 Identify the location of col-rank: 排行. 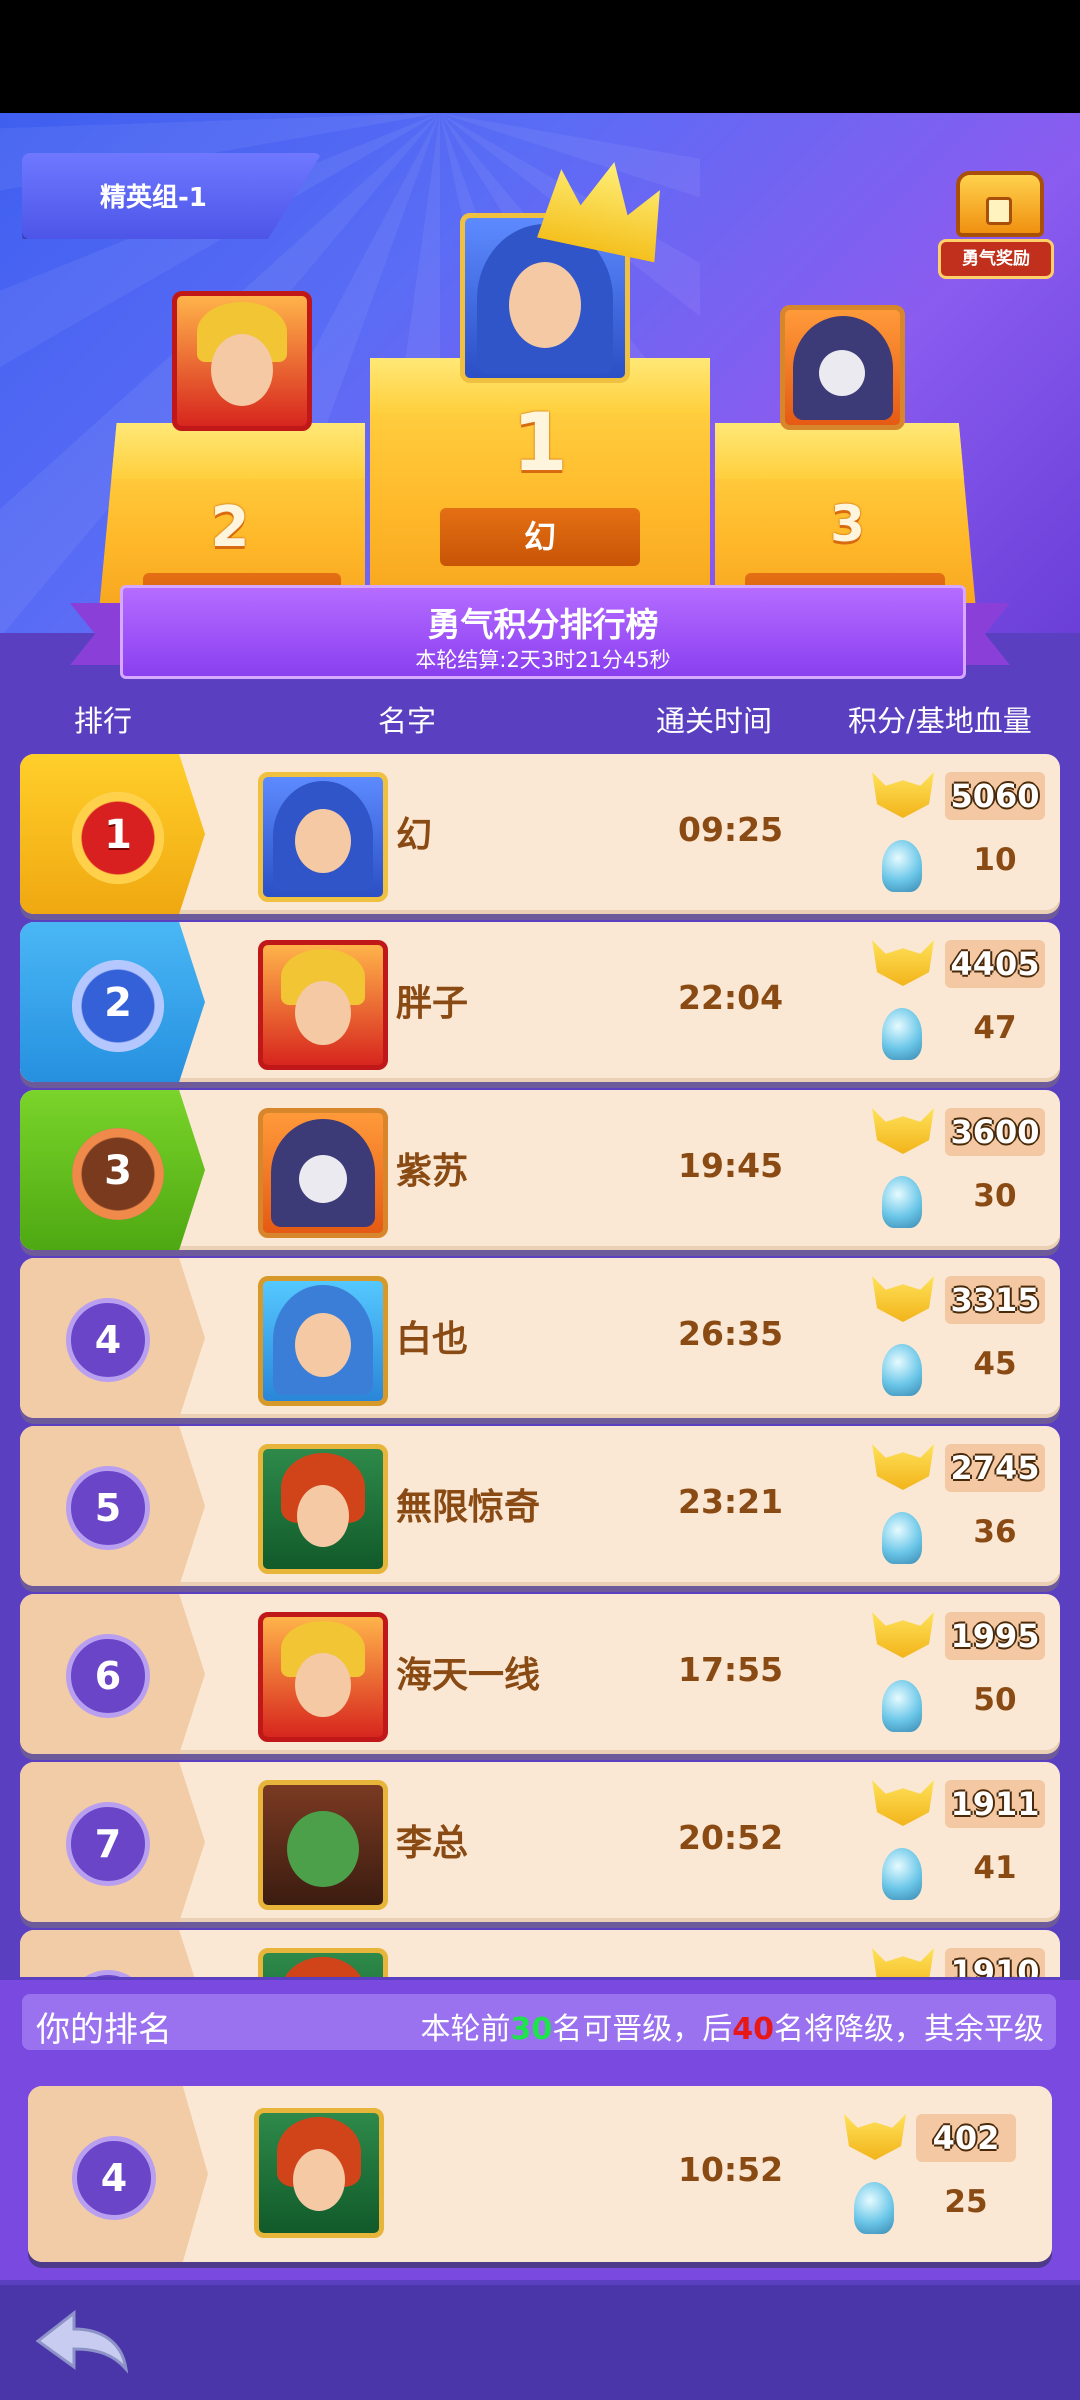
(103, 721).